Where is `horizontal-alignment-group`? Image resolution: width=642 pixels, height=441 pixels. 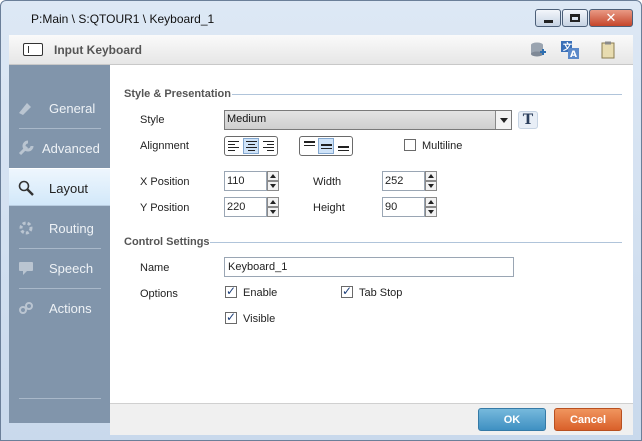 horizontal-alignment-group is located at coordinates (251, 146).